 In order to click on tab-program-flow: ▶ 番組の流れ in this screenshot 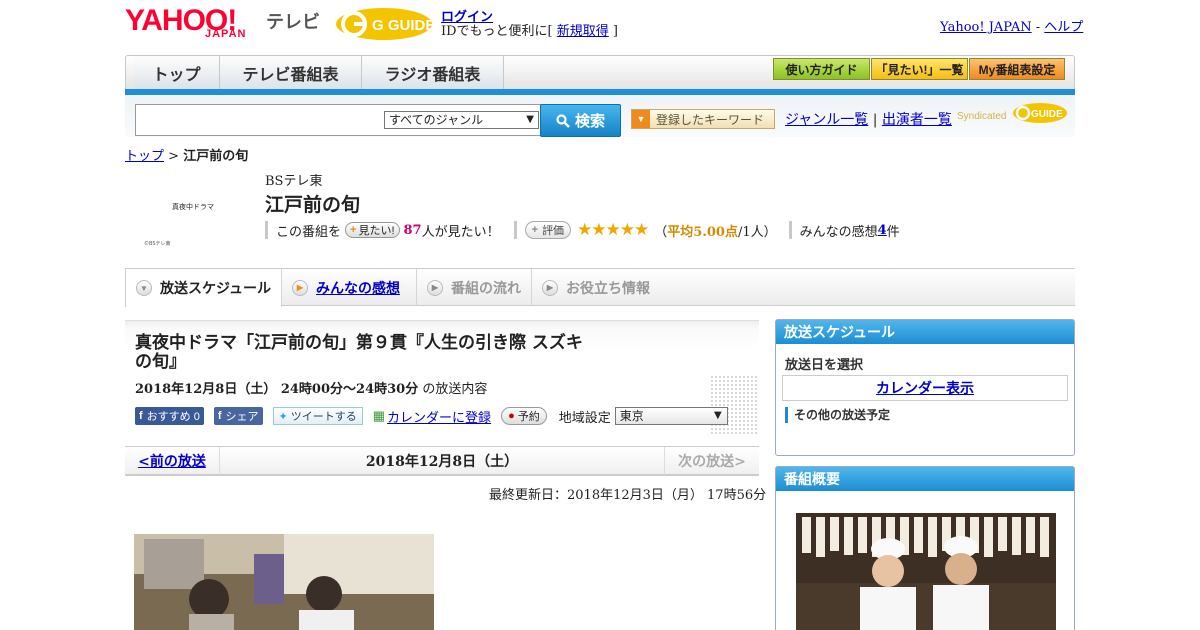, I will do `click(474, 287)`.